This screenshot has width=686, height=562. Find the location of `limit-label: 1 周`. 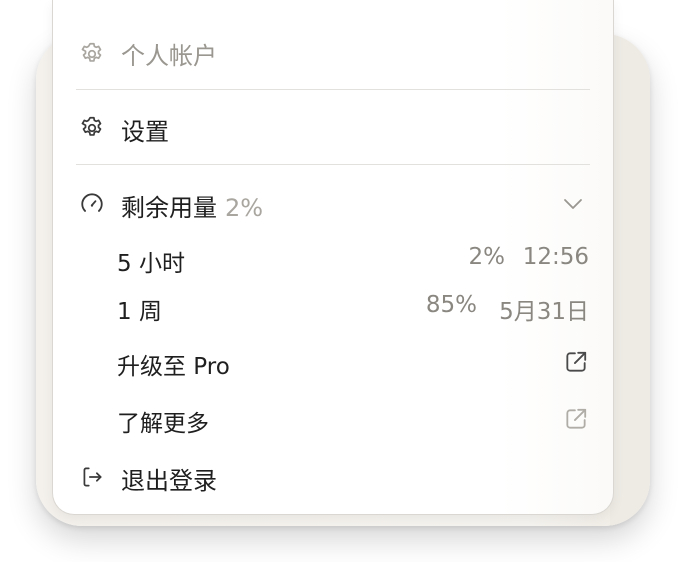

limit-label: 1 周 is located at coordinates (139, 312).